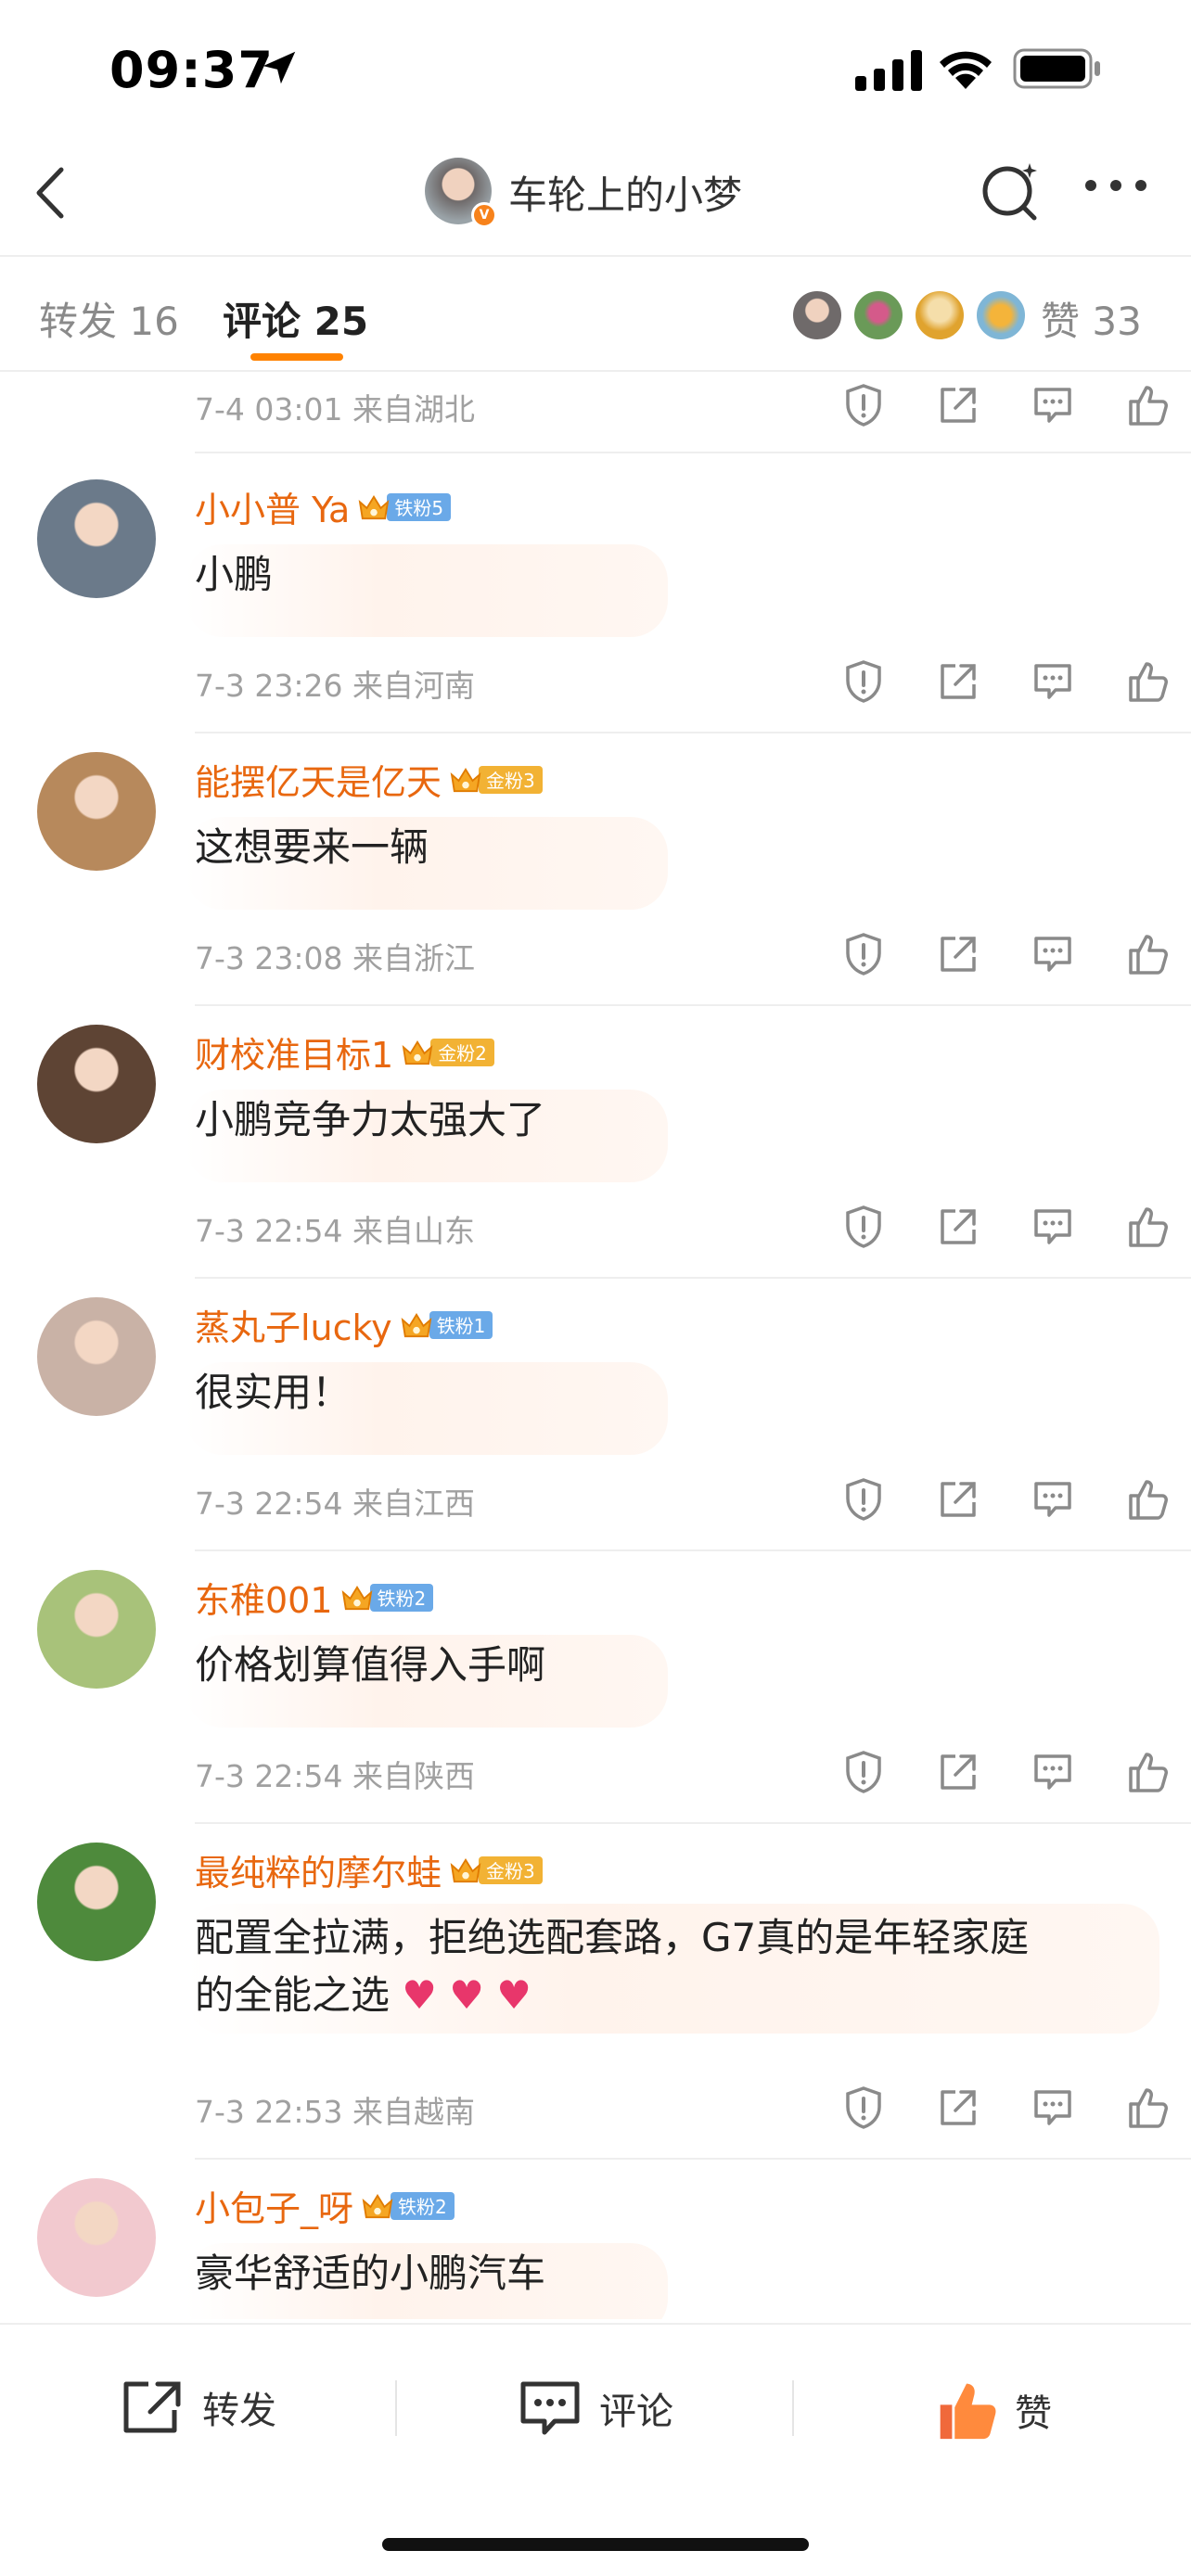  I want to click on fan-badge: 金粉3, so click(496, 779).